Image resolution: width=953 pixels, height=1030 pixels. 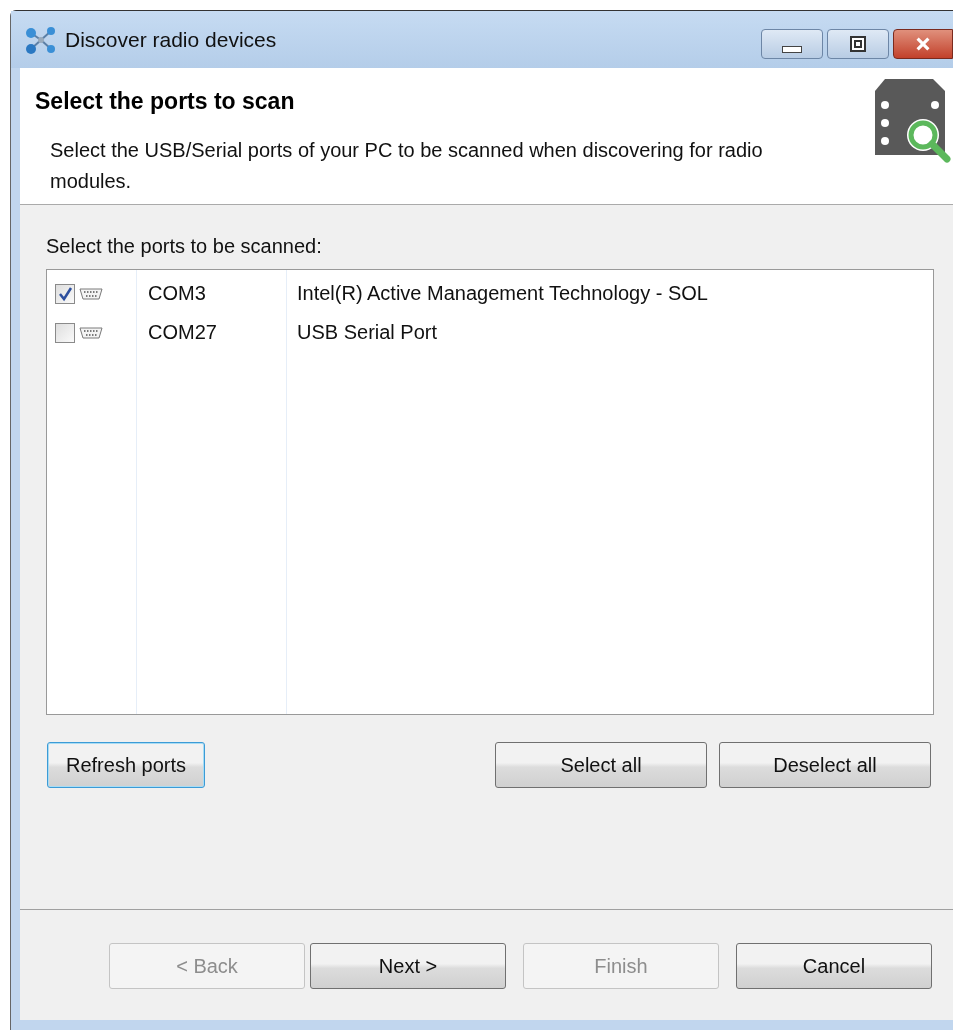 What do you see at coordinates (408, 966) in the screenshot?
I see `wizard-button: Next >` at bounding box center [408, 966].